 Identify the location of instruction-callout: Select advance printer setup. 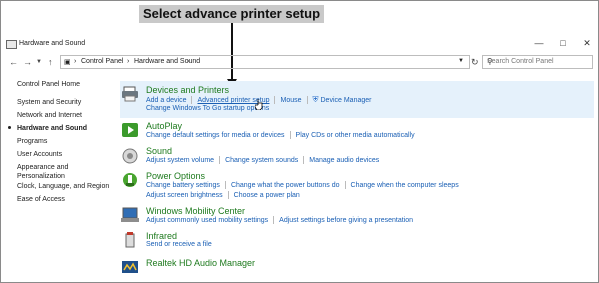
(232, 14).